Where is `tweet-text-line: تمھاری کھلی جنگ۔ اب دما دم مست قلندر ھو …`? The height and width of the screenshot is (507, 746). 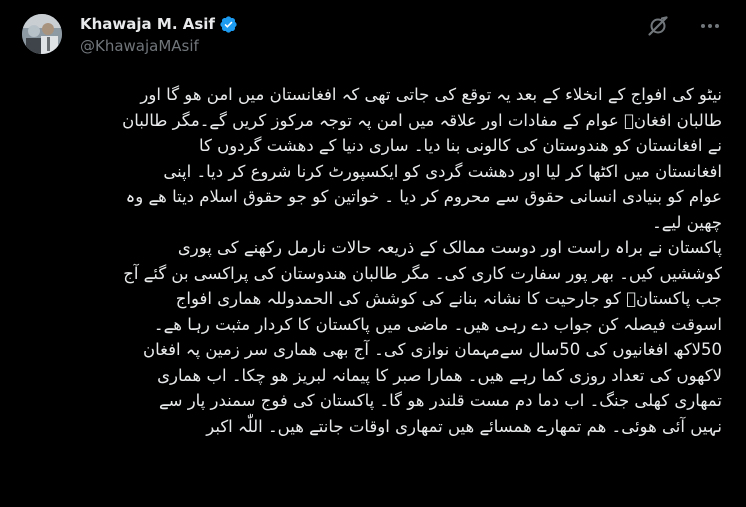
tweet-text-line: تمھاری کھلی جنگ۔ اب دما دم مست قلندر ھو … is located at coordinates (440, 400).